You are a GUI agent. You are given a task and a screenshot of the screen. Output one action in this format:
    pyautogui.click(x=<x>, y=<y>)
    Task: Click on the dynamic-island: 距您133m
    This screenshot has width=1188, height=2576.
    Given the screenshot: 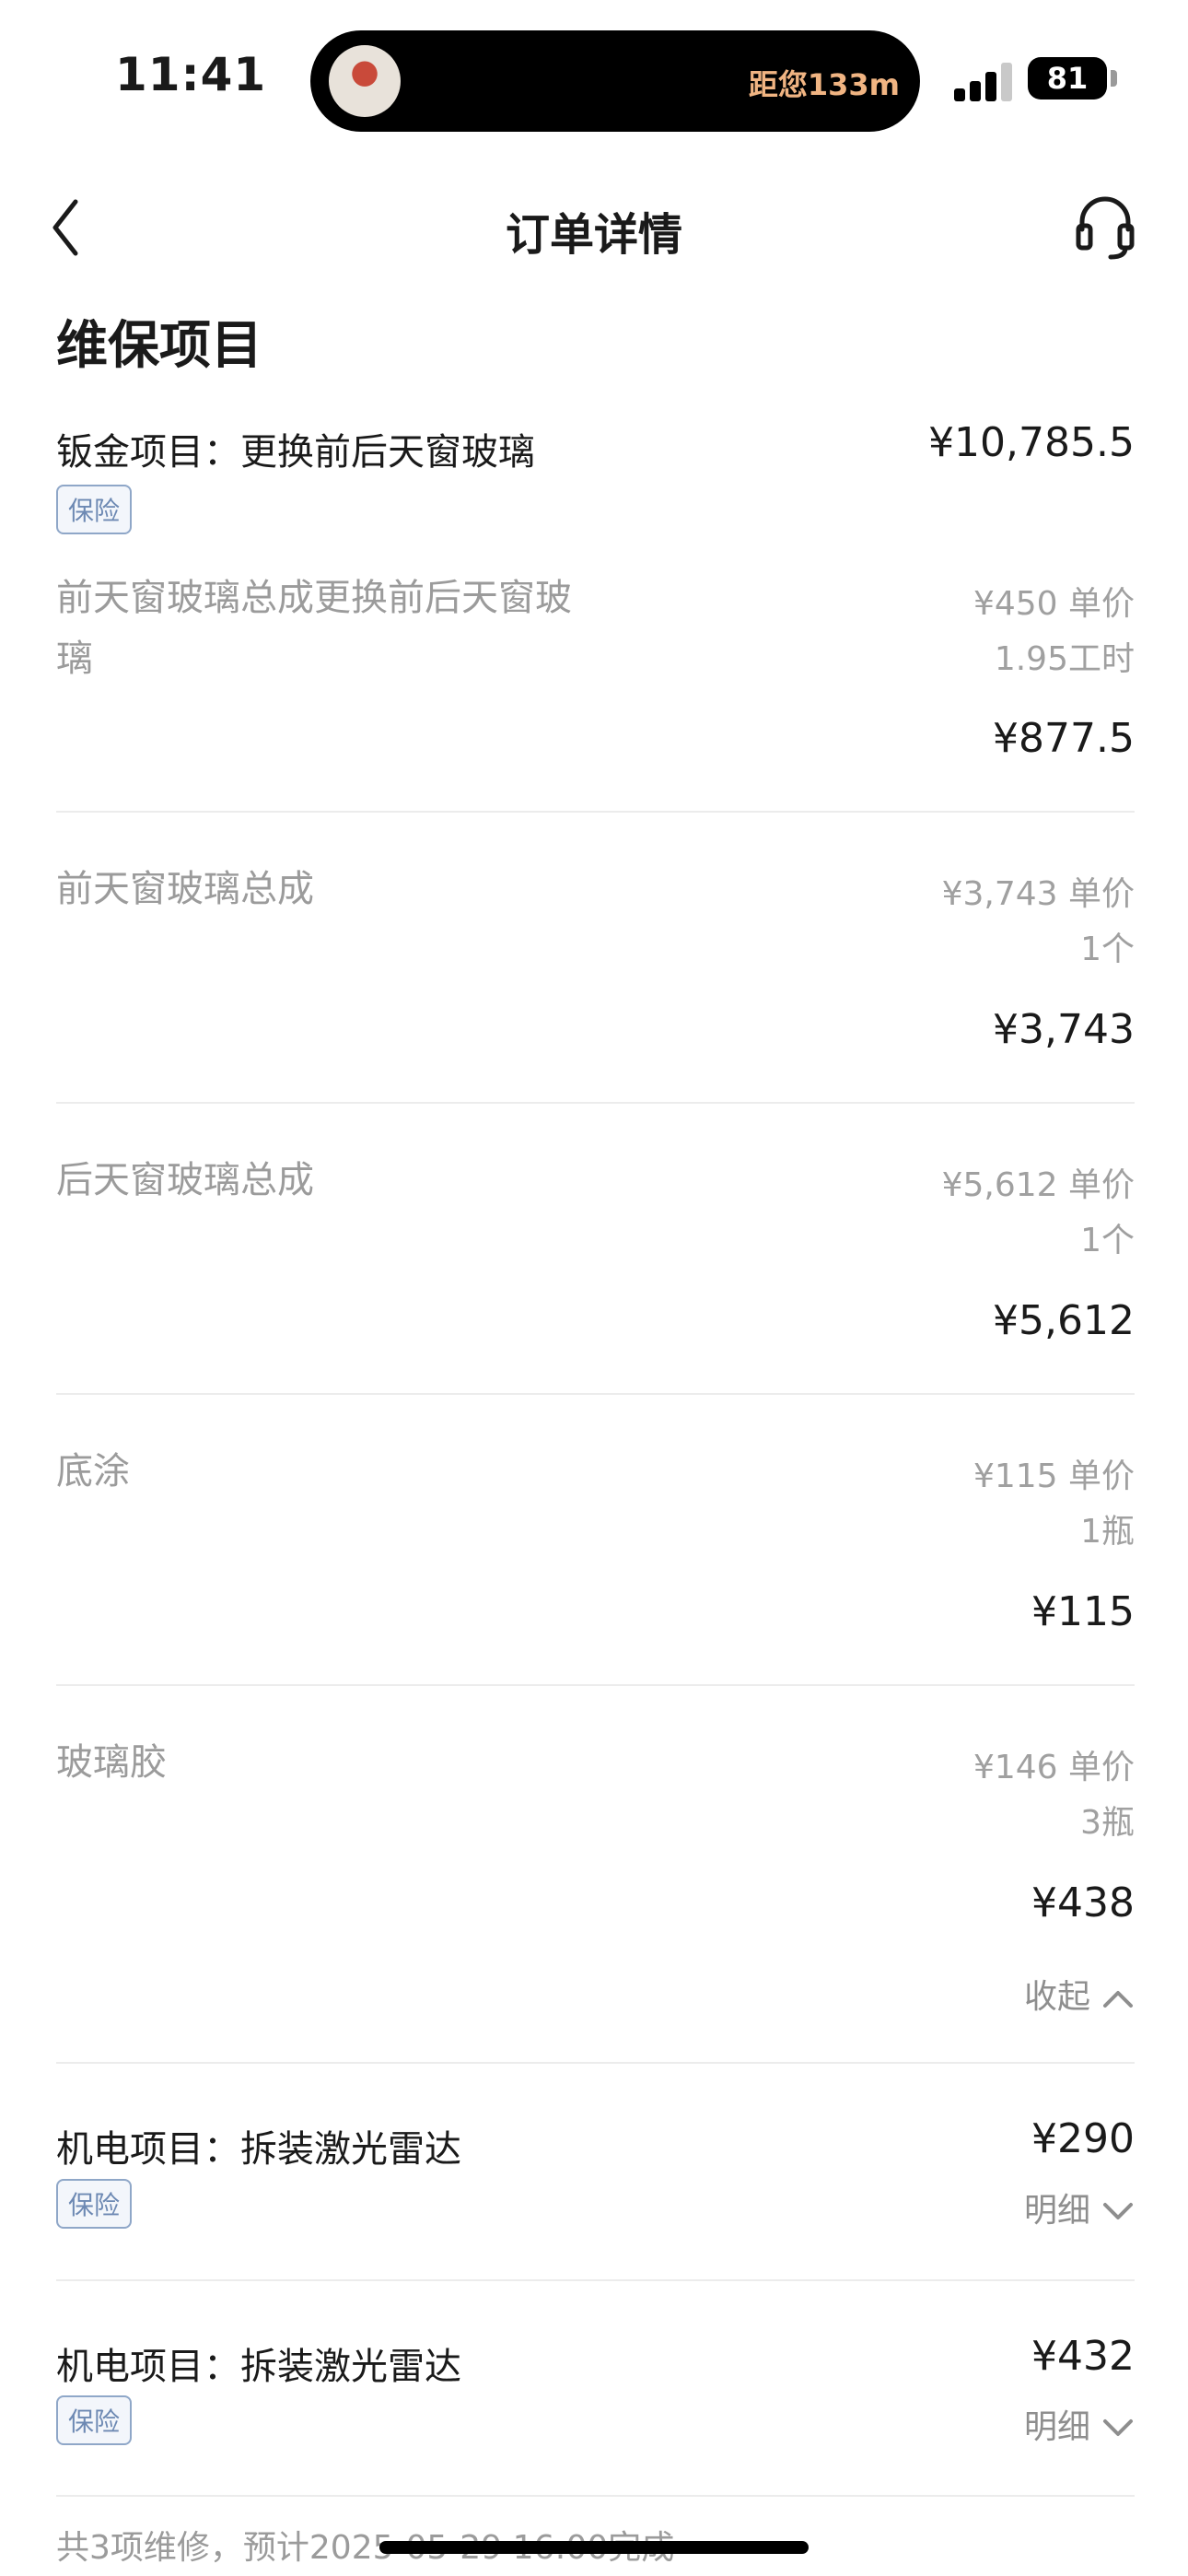 What is the action you would take?
    pyautogui.click(x=615, y=81)
    